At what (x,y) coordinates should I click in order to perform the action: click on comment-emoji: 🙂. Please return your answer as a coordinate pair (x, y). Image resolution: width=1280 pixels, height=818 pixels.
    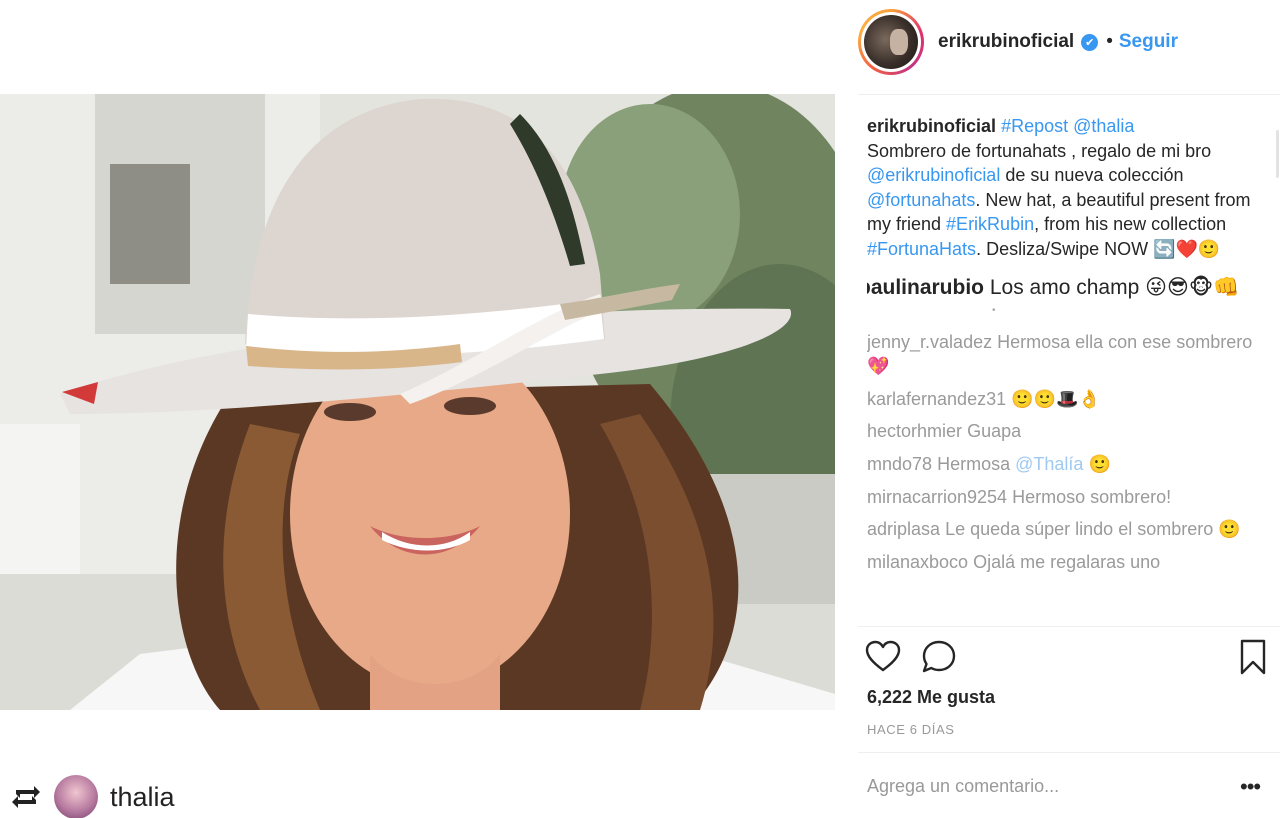
    Looking at the image, I should click on (1099, 463).